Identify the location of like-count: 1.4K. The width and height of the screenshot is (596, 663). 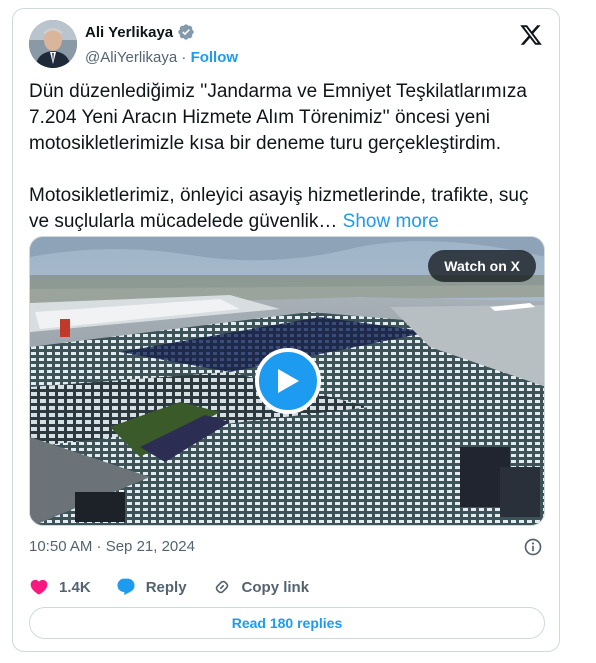
(75, 587).